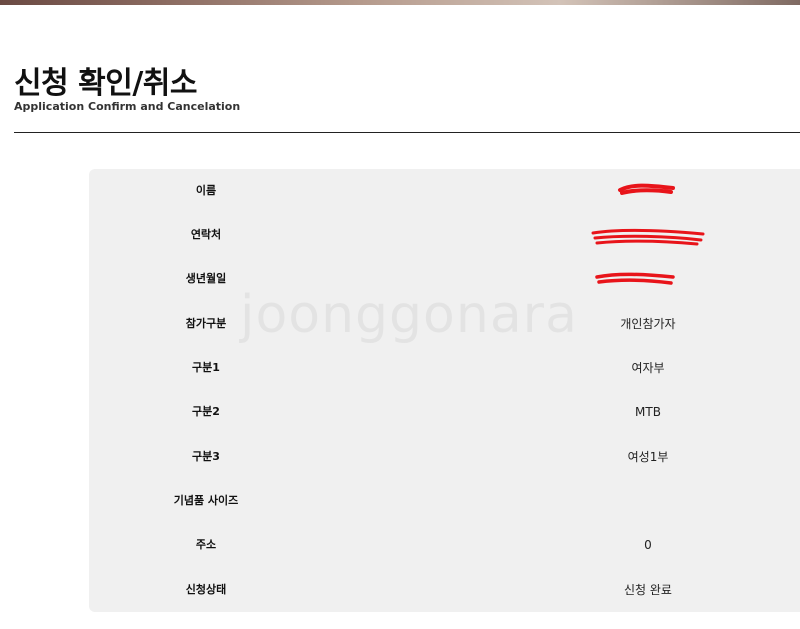 The height and width of the screenshot is (629, 800). What do you see at coordinates (400, 2) in the screenshot?
I see `top-photo-strip` at bounding box center [400, 2].